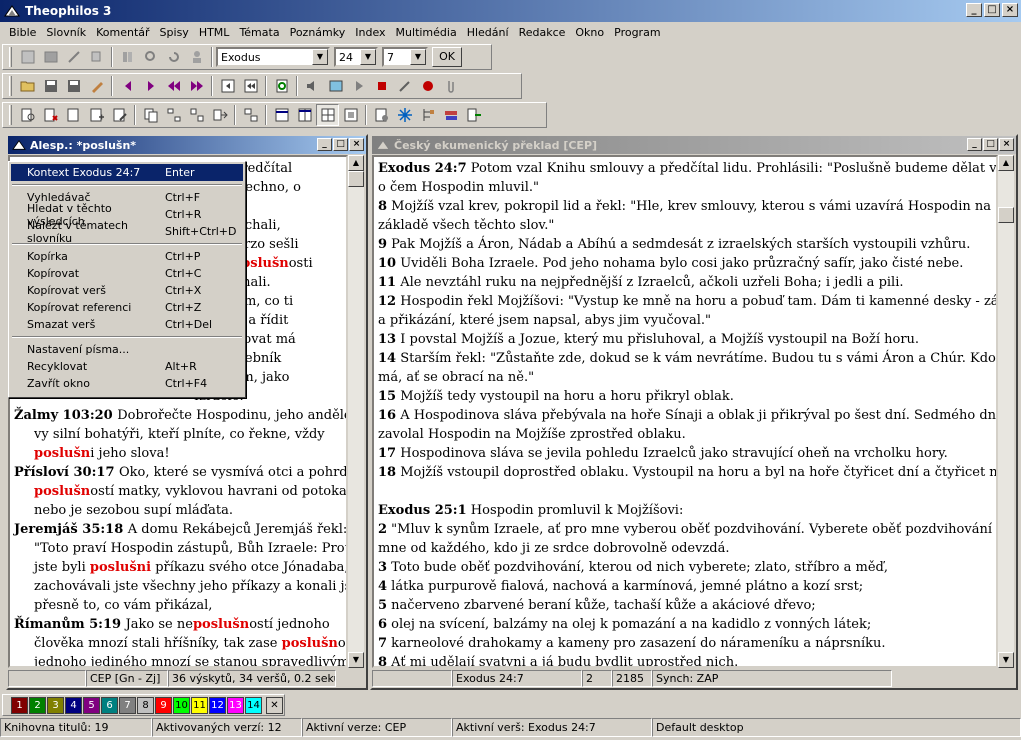 The image size is (1021, 740). Describe the element at coordinates (685, 187) in the screenshot. I see `verse-line: o čem Hospodin mluvil."` at that location.